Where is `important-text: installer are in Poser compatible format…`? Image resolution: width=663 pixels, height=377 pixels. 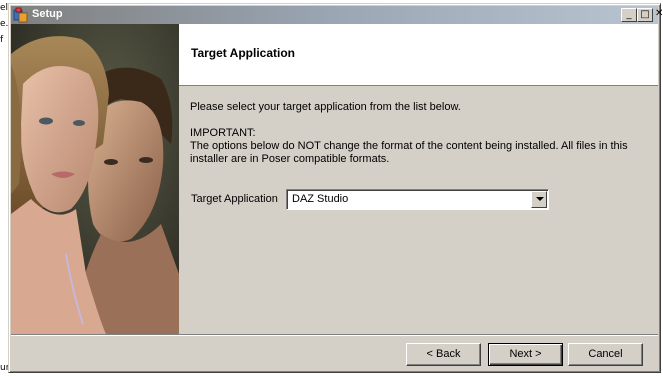
important-text: installer are in Poser compatible format… is located at coordinates (290, 159).